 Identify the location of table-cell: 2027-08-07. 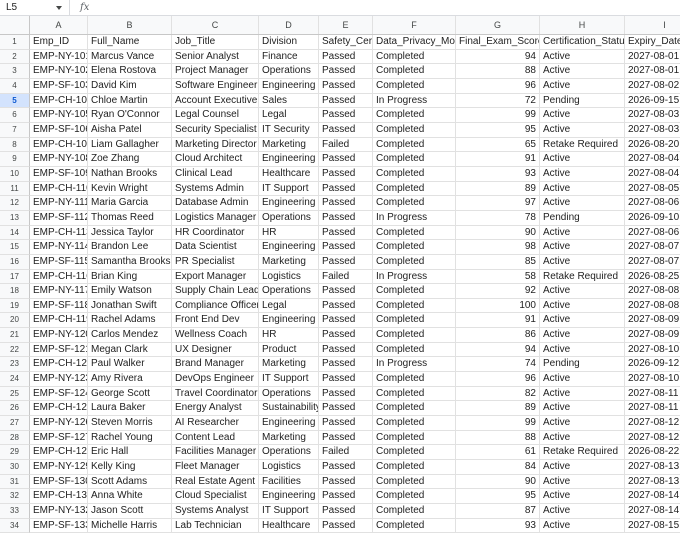
(652, 247).